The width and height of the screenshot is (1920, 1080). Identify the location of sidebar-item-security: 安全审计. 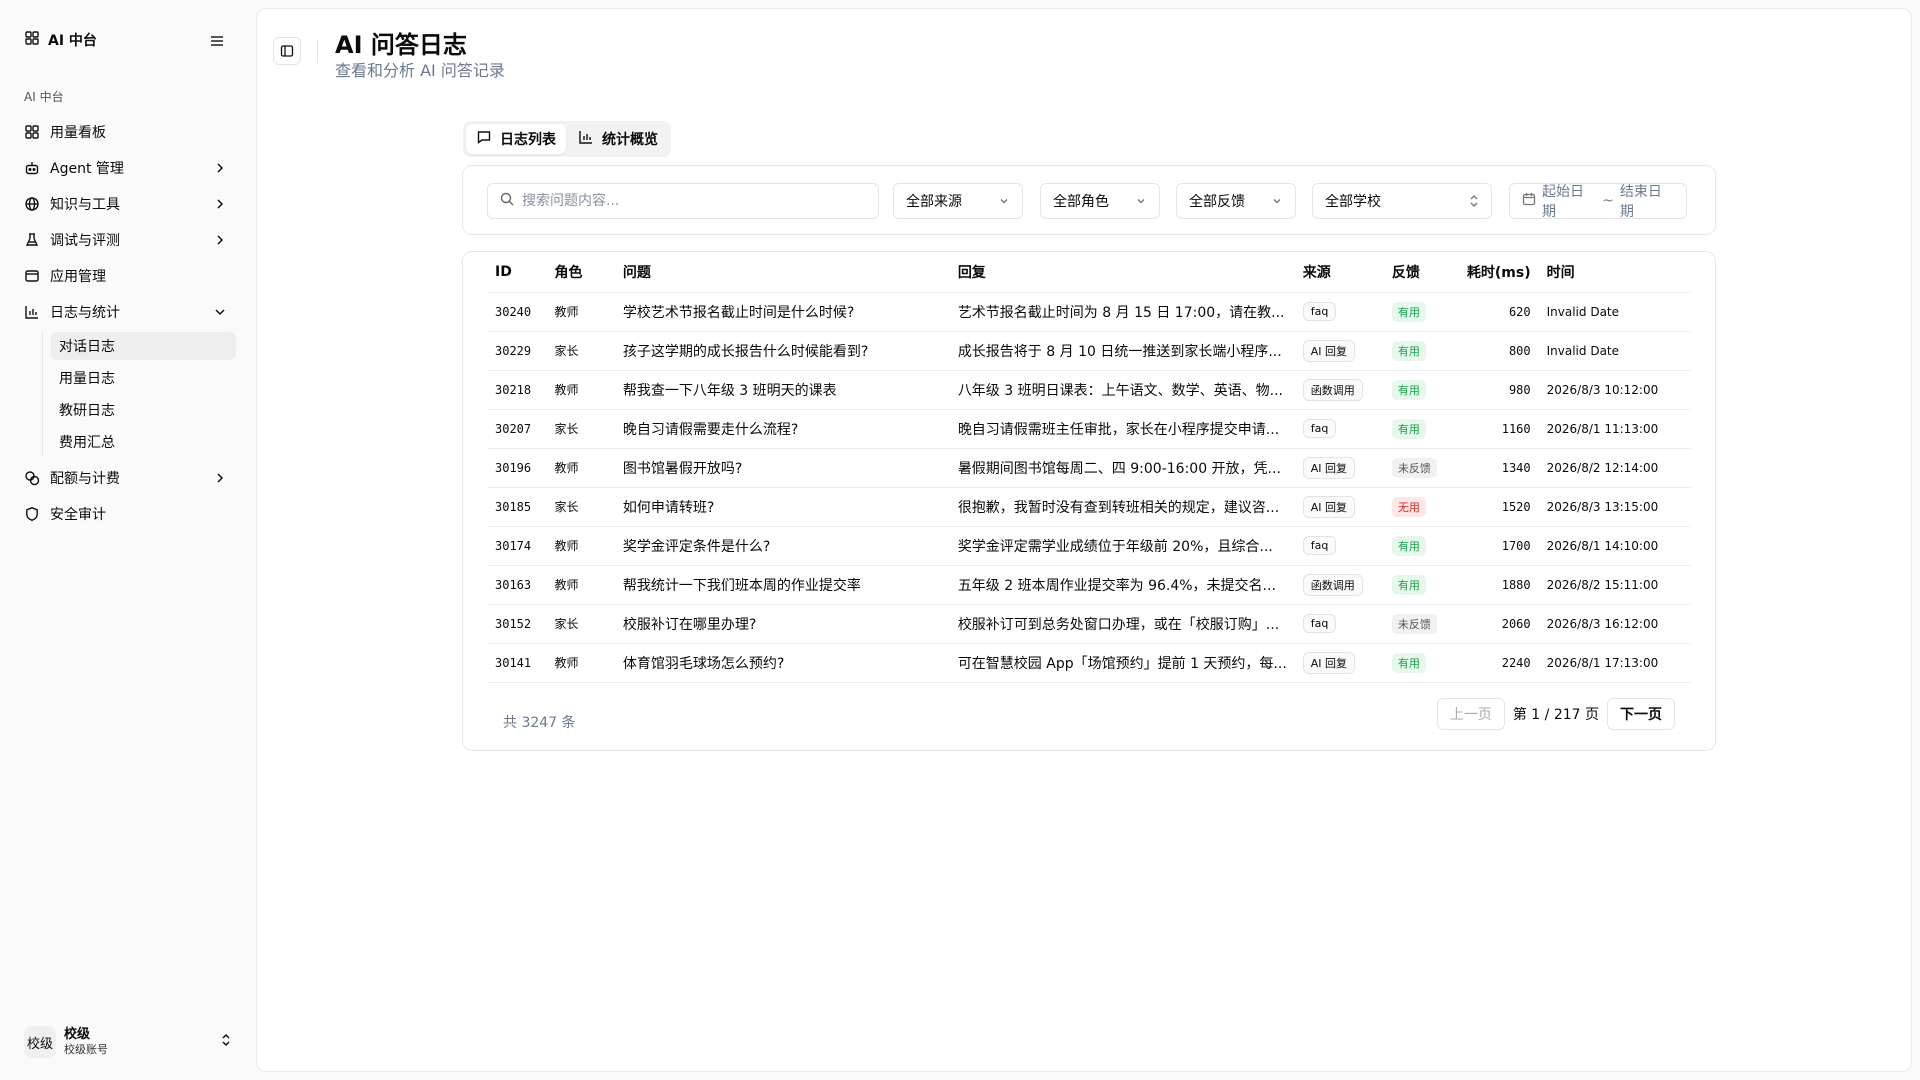
(126, 514).